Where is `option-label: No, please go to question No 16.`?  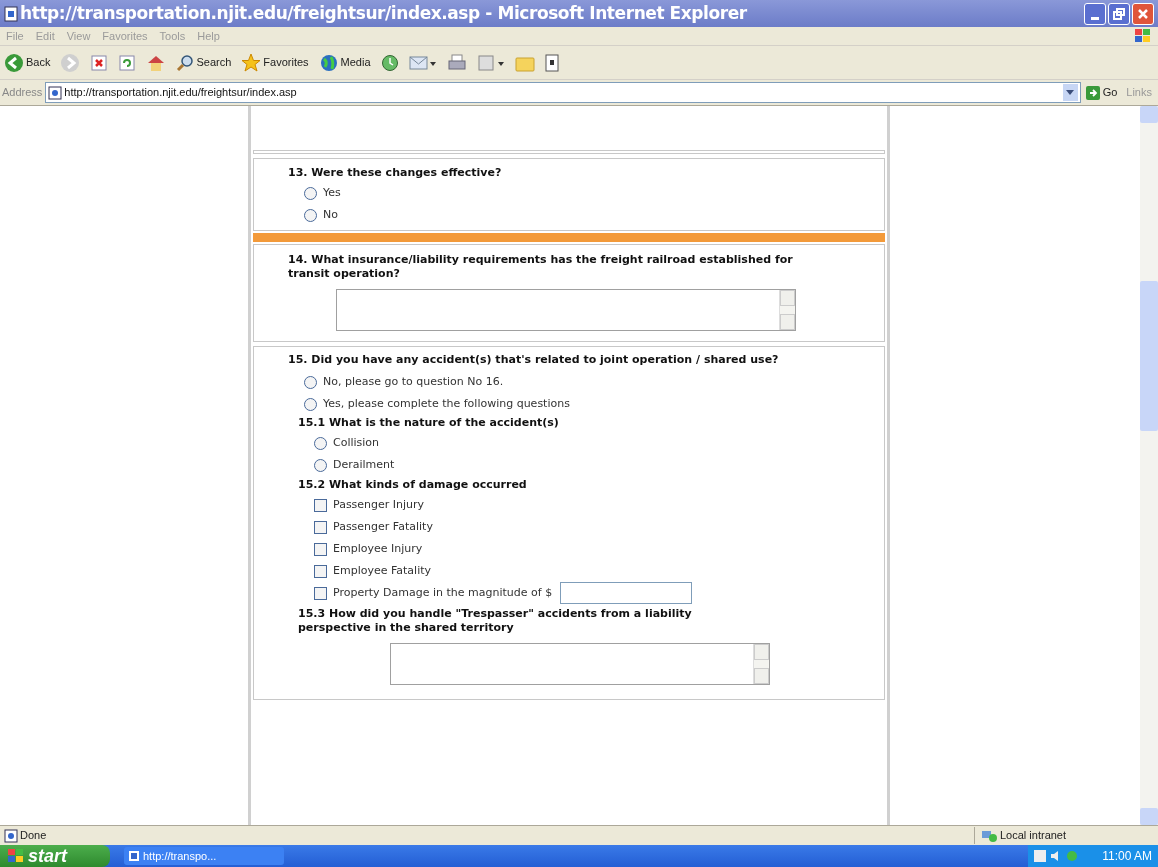
option-label: No, please go to question No 16. is located at coordinates (413, 381).